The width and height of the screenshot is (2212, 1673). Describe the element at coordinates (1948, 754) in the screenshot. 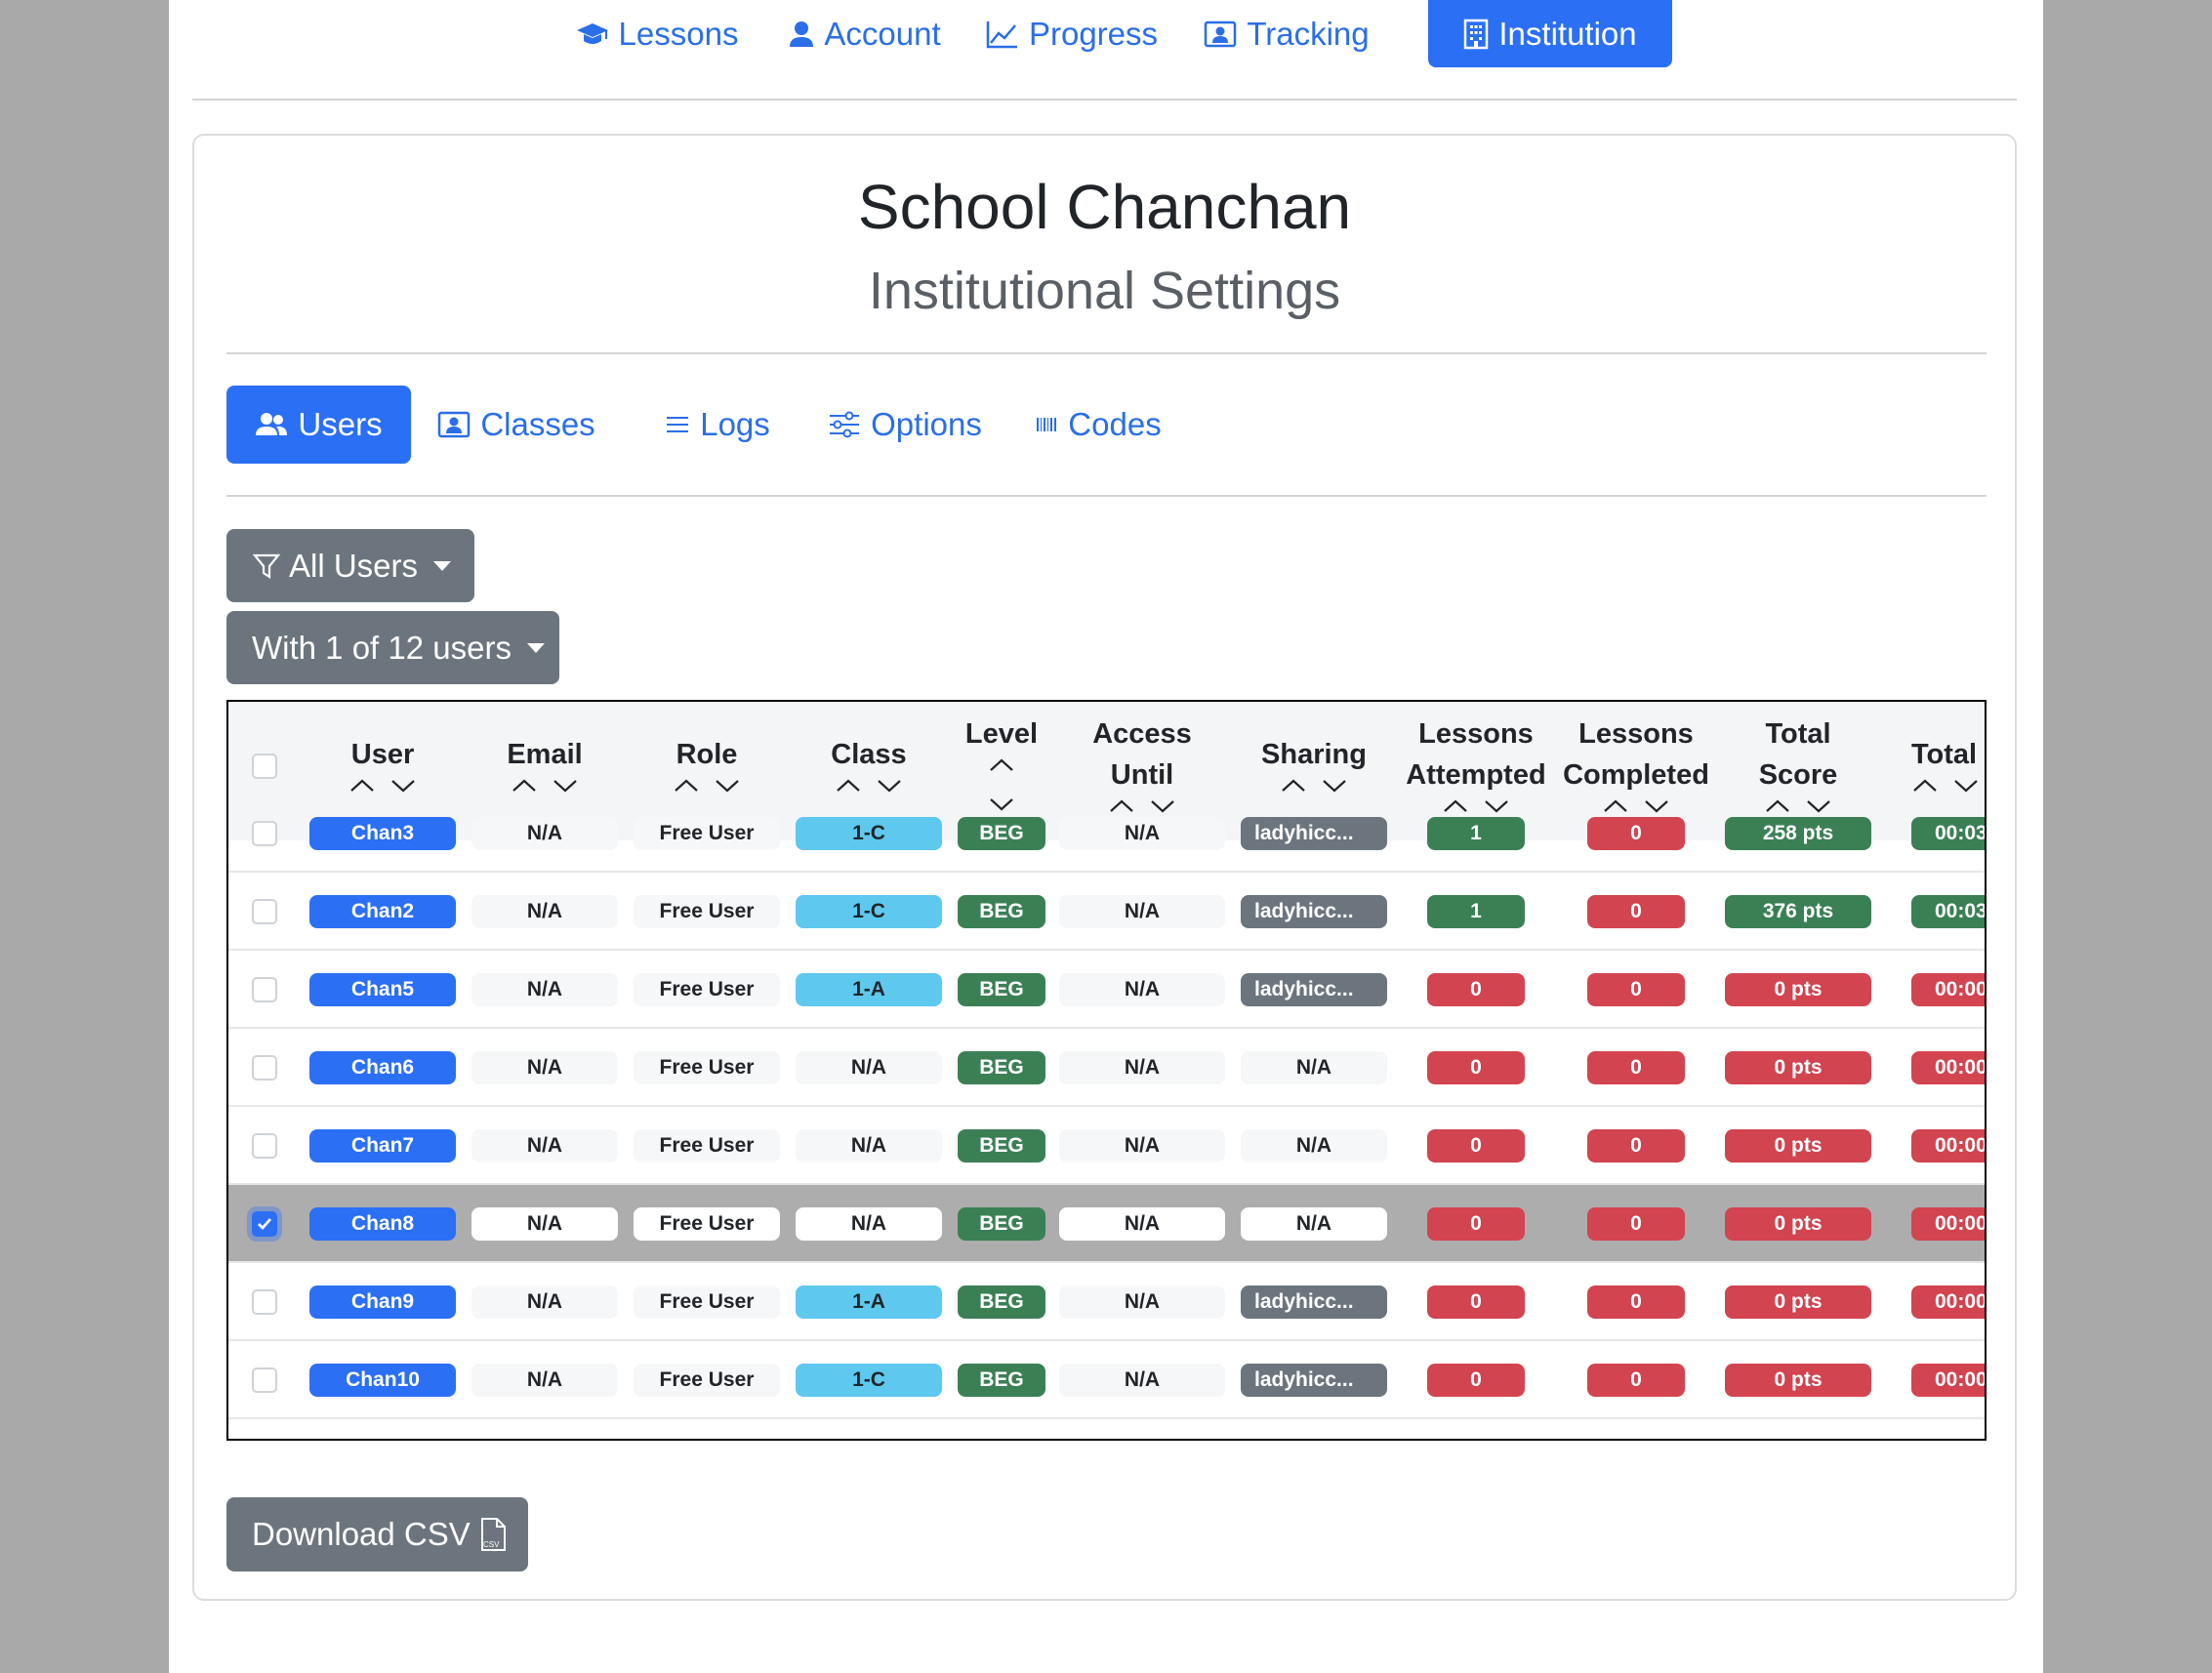

I see `column-header-label: Total Ti` at that location.